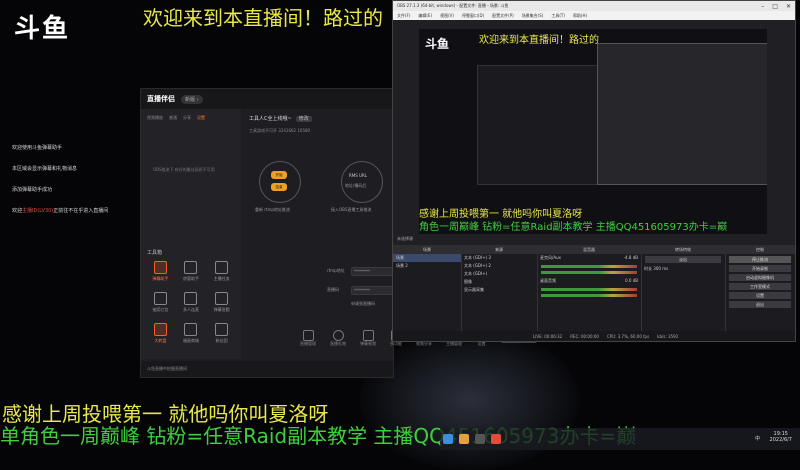 Image resolution: width=800 pixels, height=470 pixels. What do you see at coordinates (760, 304) in the screenshot?
I see `exit-button: 退出` at bounding box center [760, 304].